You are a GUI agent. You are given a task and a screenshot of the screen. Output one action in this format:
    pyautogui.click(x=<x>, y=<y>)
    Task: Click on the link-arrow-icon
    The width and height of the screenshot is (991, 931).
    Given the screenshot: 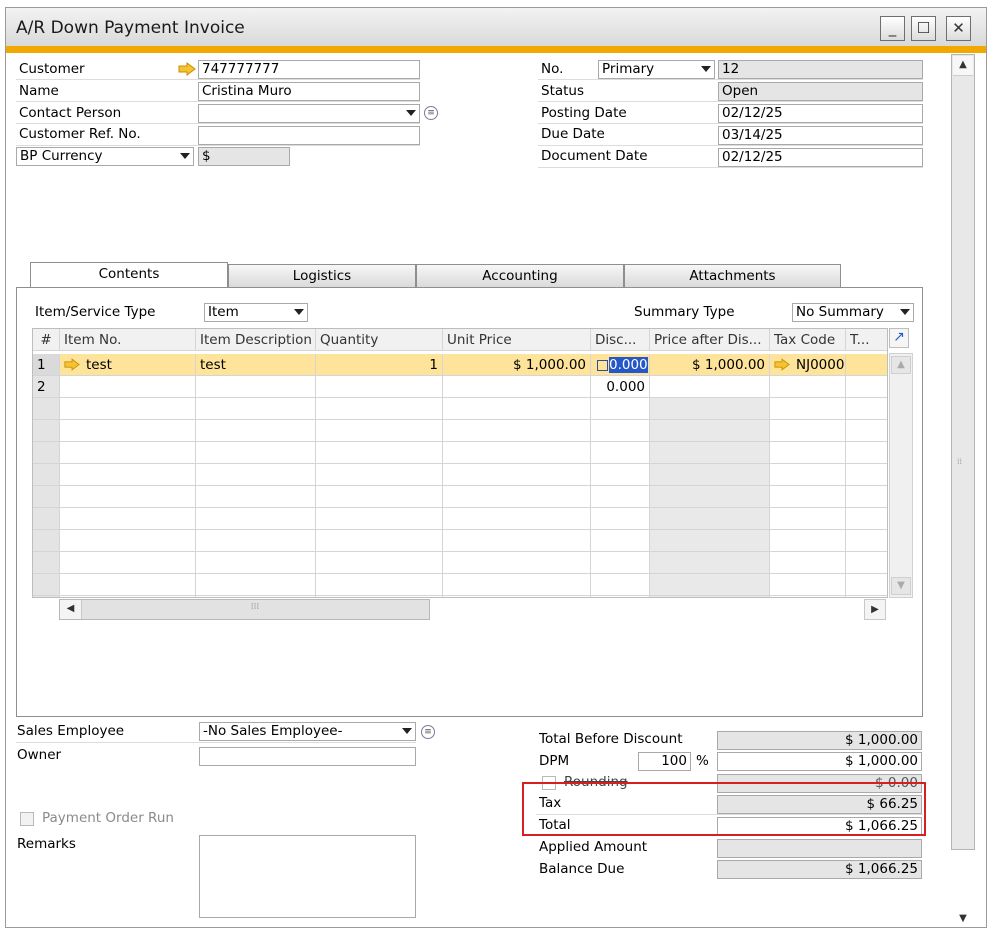 What is the action you would take?
    pyautogui.click(x=187, y=69)
    